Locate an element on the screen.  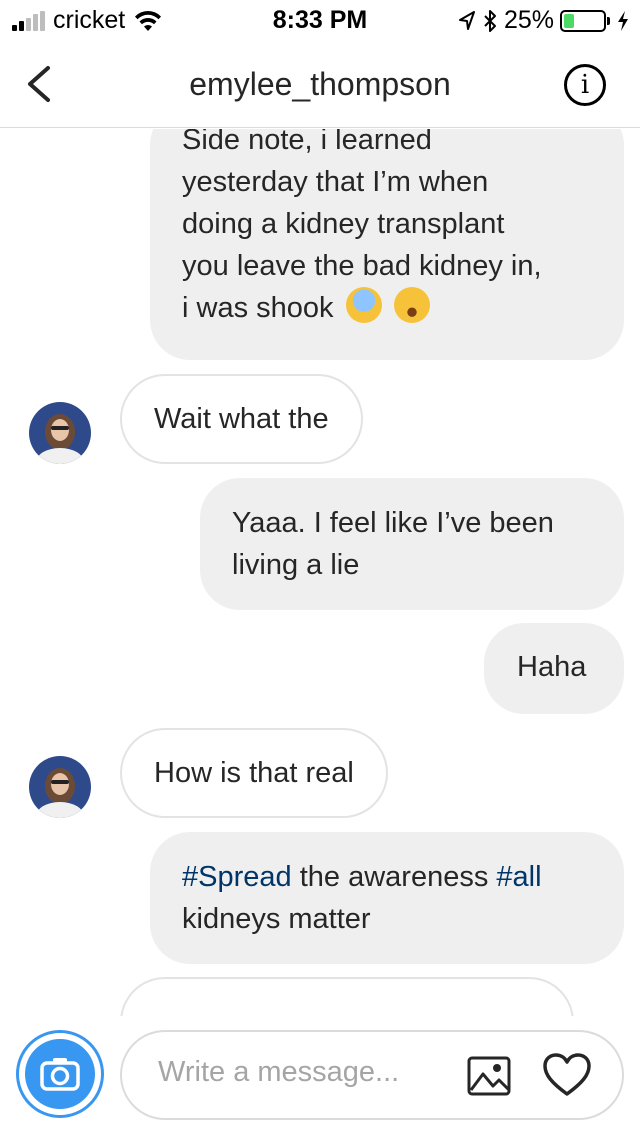
message-outgoing: Haha is located at coordinates (554, 668).